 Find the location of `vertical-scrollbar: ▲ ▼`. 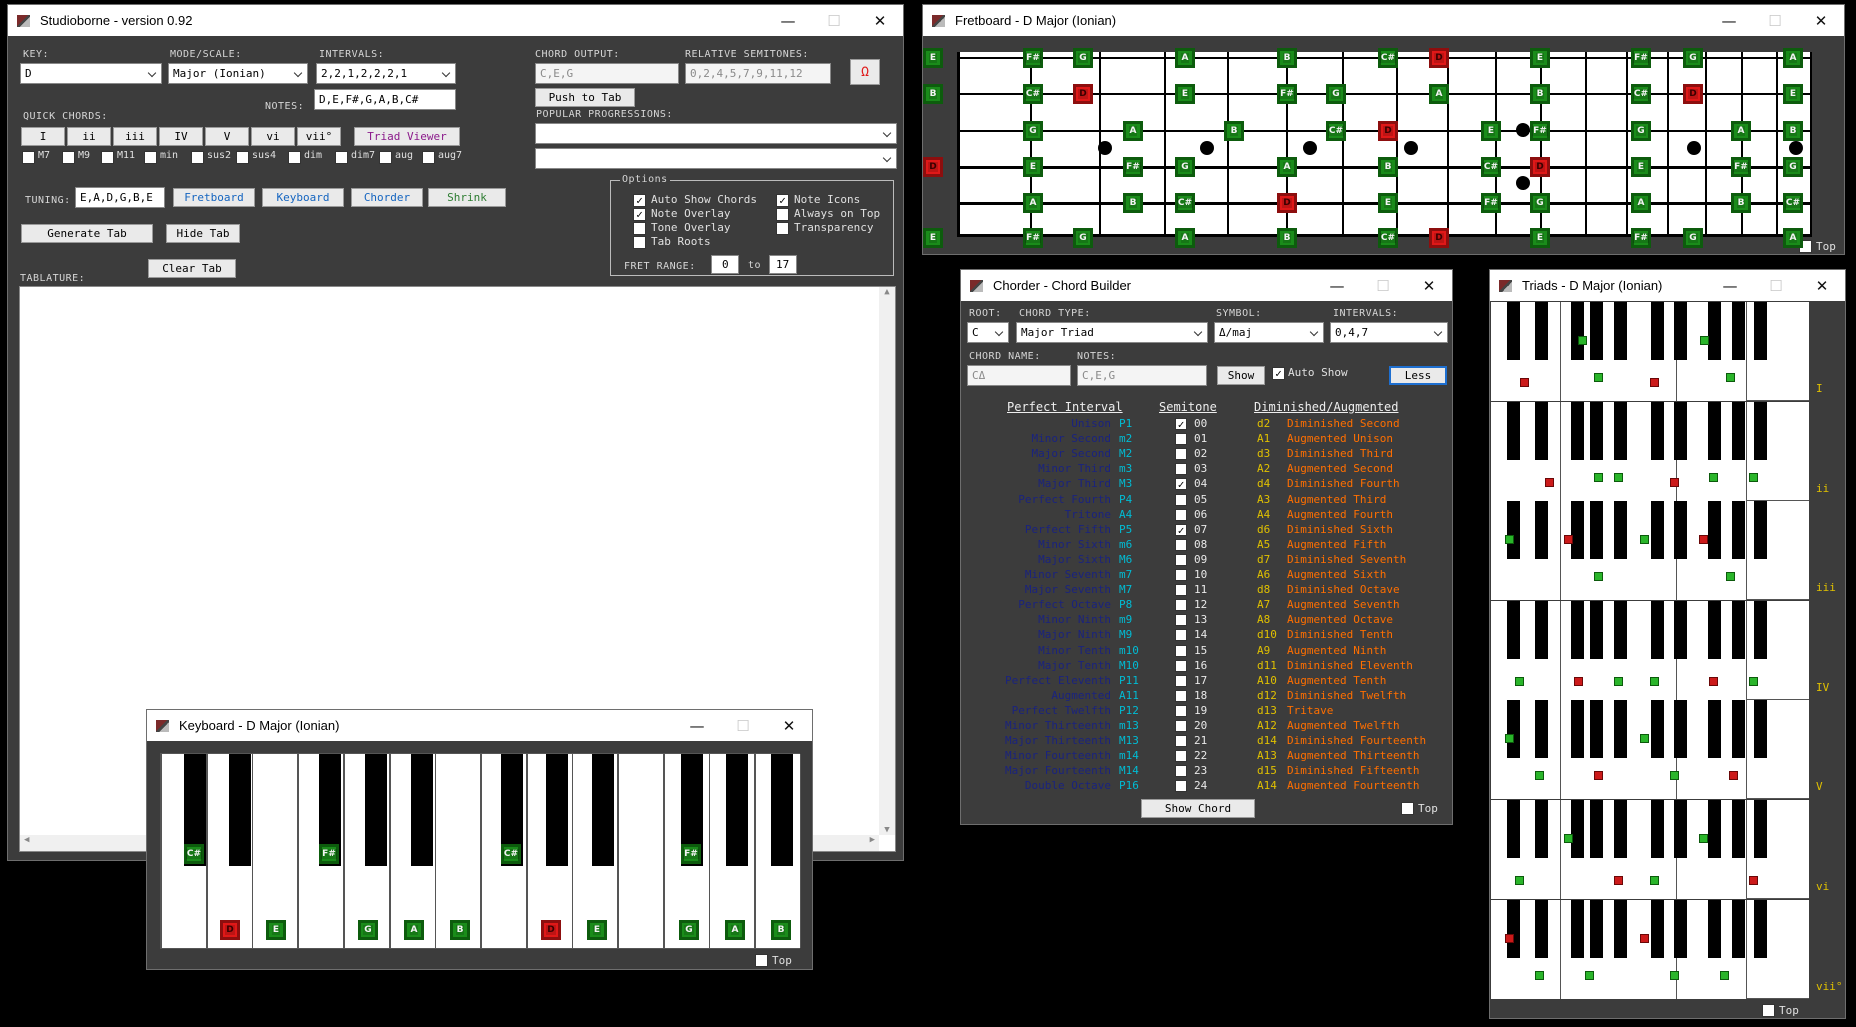

vertical-scrollbar: ▲ ▼ is located at coordinates (887, 561).